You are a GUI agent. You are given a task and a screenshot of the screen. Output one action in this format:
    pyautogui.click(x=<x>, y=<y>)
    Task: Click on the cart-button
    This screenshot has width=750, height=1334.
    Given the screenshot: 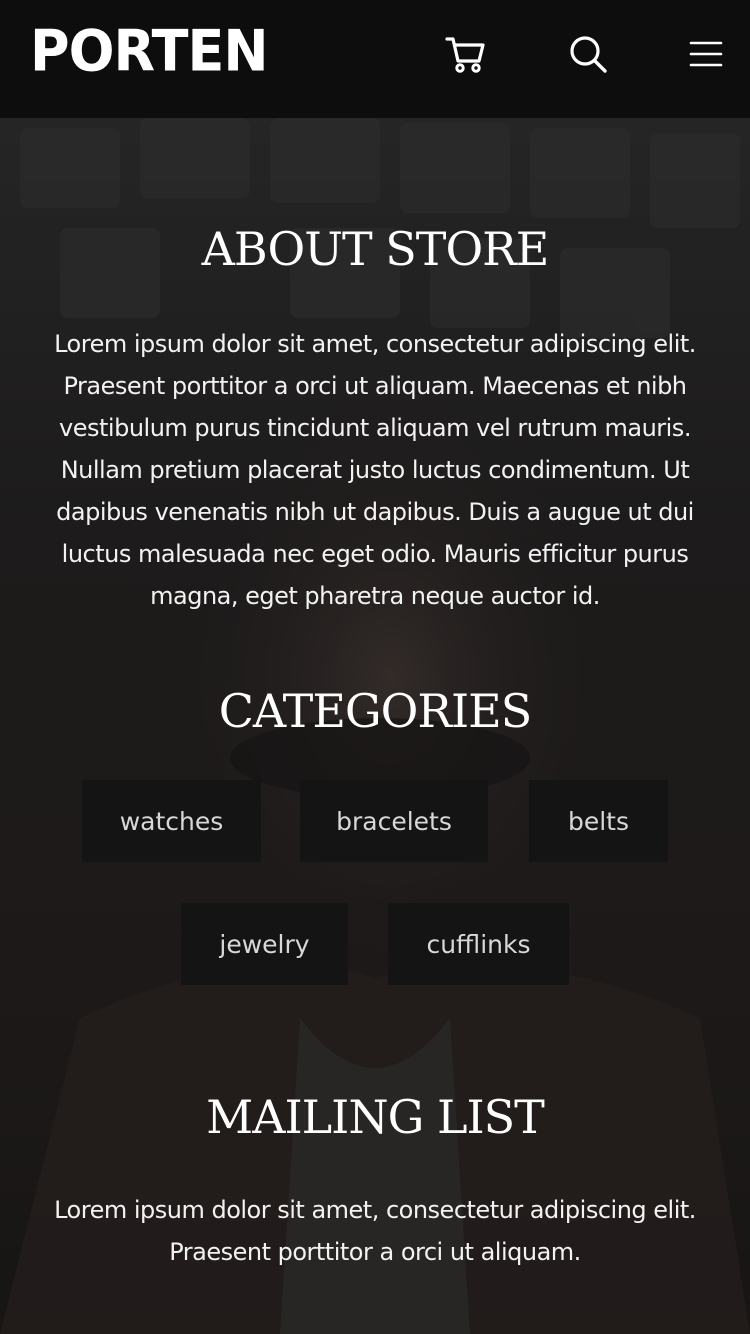 What is the action you would take?
    pyautogui.click(x=466, y=54)
    